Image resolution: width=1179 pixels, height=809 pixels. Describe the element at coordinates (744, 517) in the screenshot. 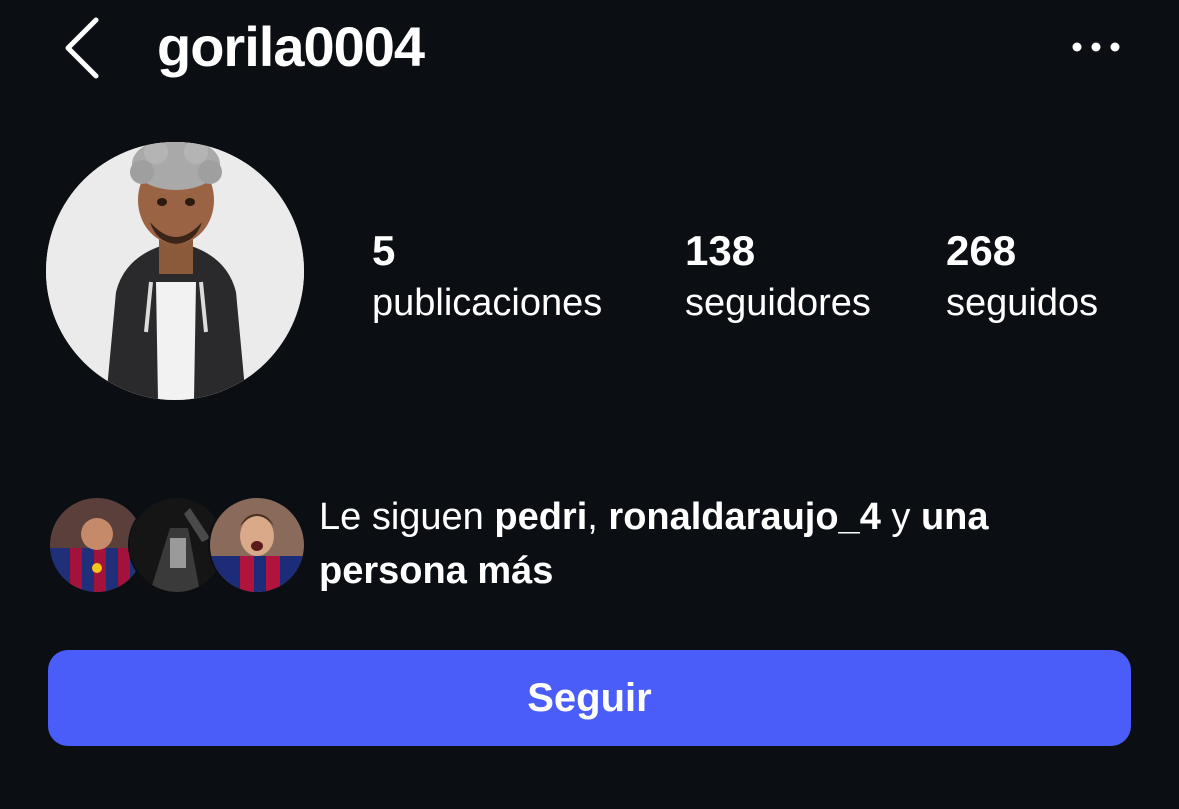

I see `mutual-user-2: ronaldaraujo_4` at that location.